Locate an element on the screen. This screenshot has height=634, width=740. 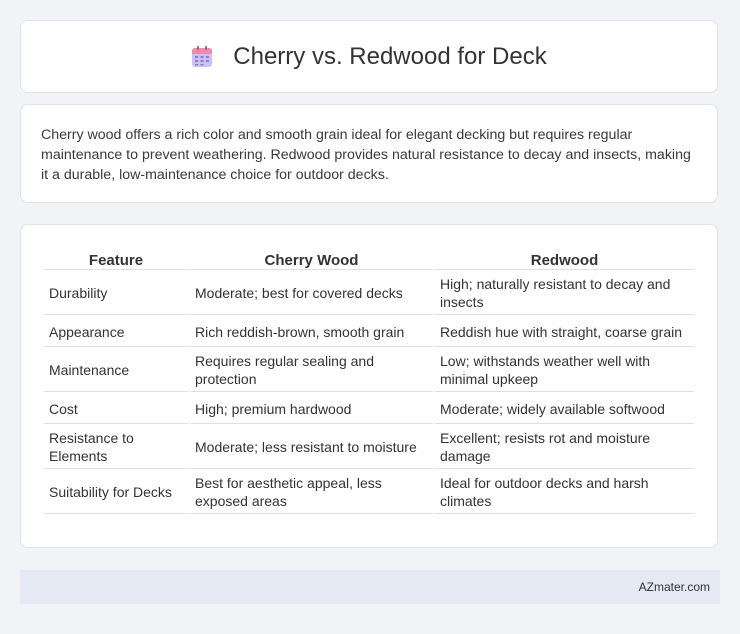
feature-cell: Durability is located at coordinates (116, 293).